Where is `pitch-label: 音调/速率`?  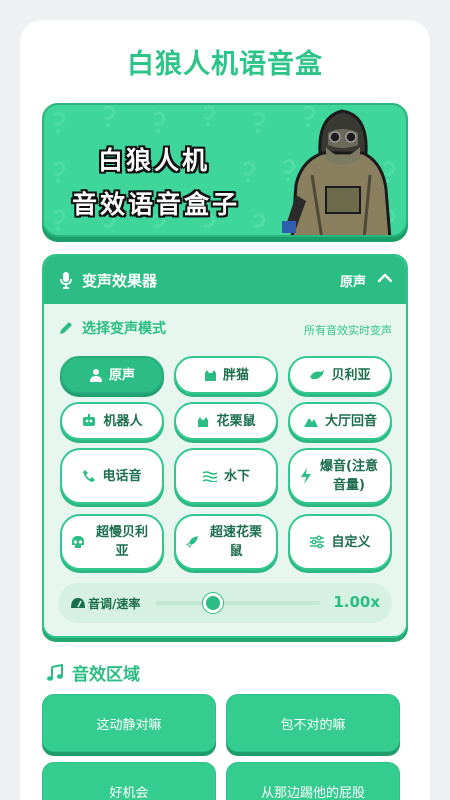 pitch-label: 音调/速率 is located at coordinates (114, 604).